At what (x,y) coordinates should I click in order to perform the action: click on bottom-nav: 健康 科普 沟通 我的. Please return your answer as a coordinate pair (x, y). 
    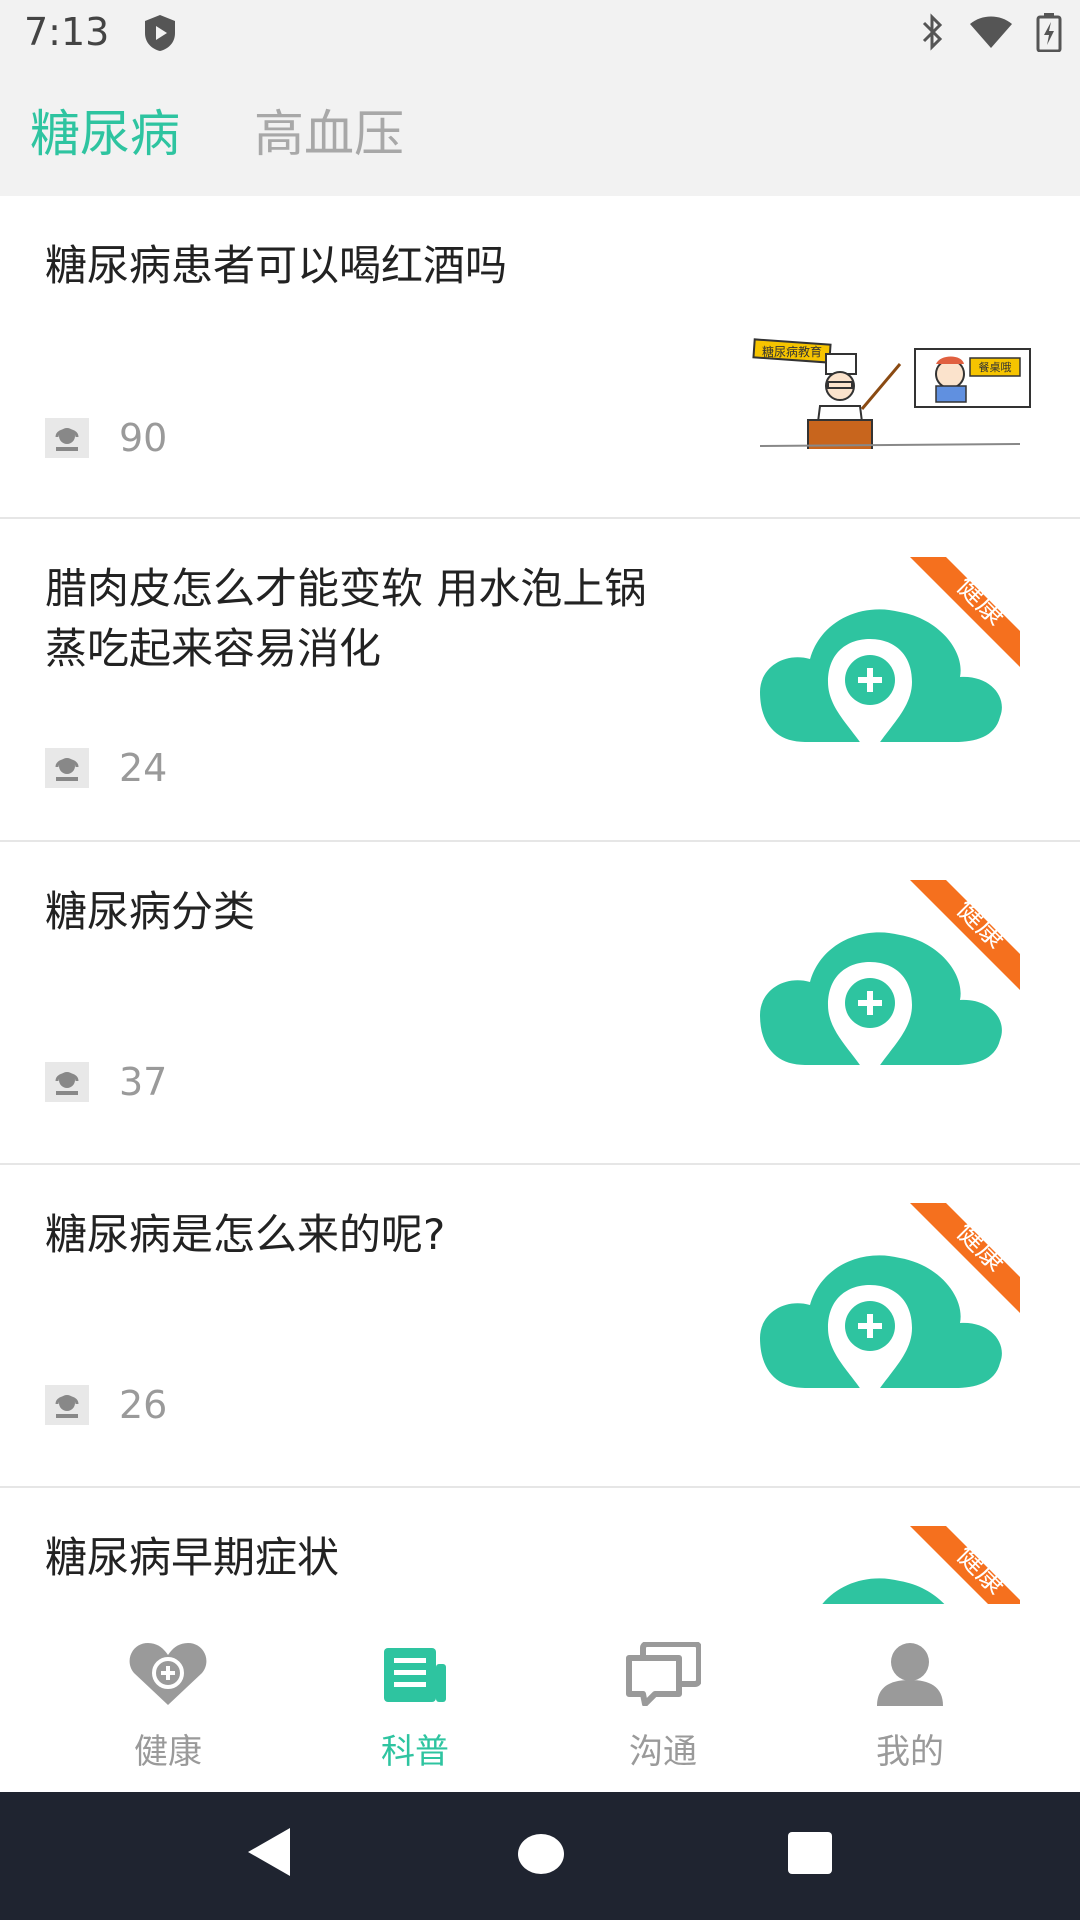
    Looking at the image, I should click on (540, 1698).